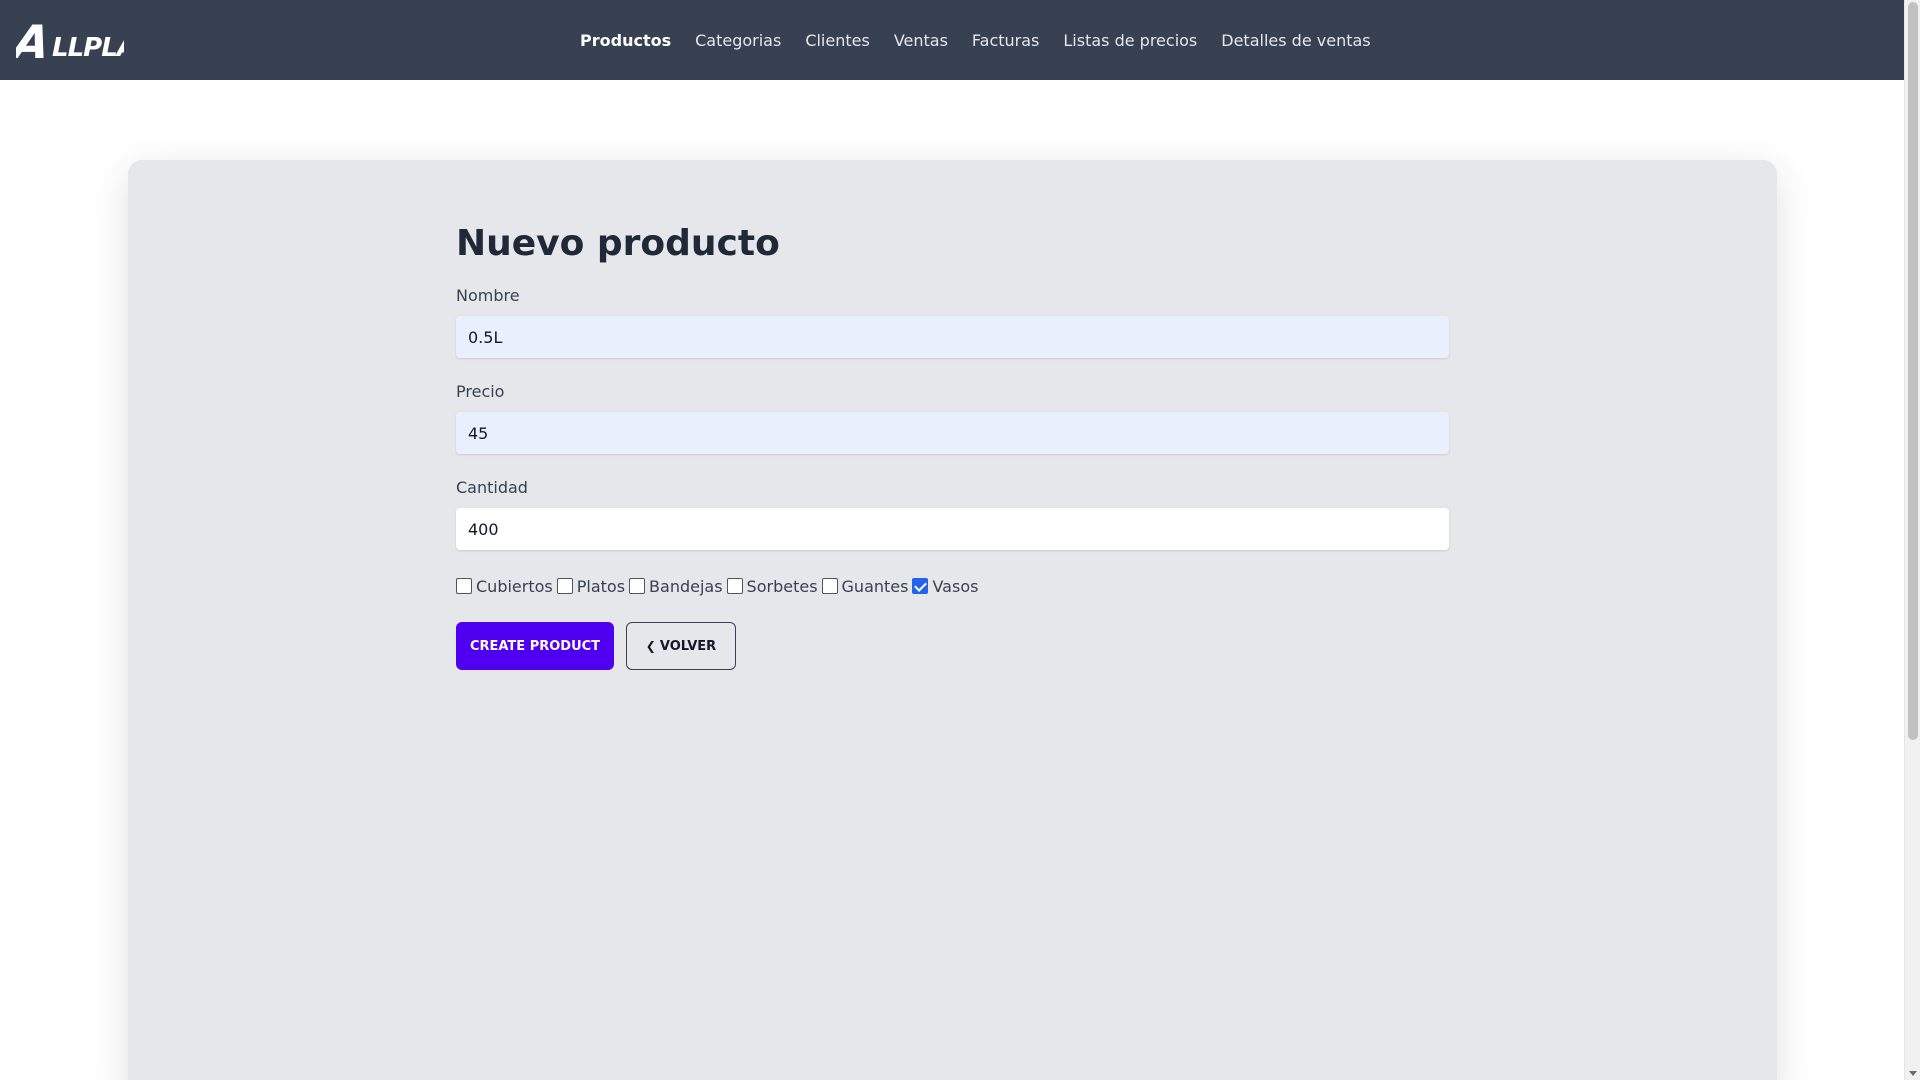 The height and width of the screenshot is (1080, 1920). I want to click on checkbox-guantes, so click(829, 586).